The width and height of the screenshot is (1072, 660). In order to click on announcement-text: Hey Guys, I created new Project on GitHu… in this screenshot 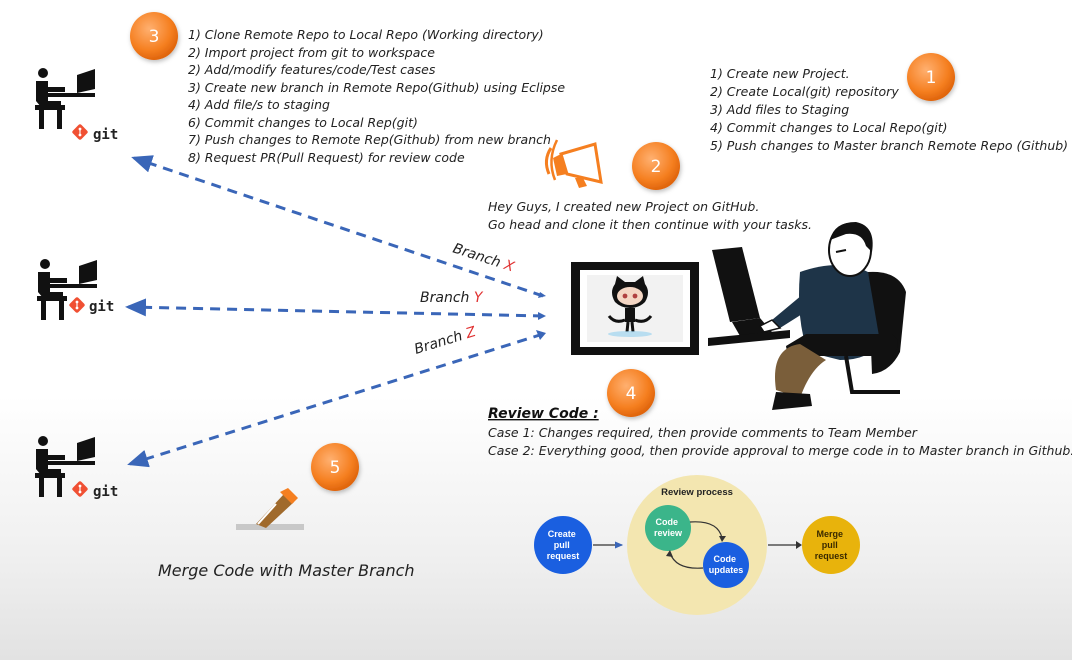, I will do `click(650, 215)`.